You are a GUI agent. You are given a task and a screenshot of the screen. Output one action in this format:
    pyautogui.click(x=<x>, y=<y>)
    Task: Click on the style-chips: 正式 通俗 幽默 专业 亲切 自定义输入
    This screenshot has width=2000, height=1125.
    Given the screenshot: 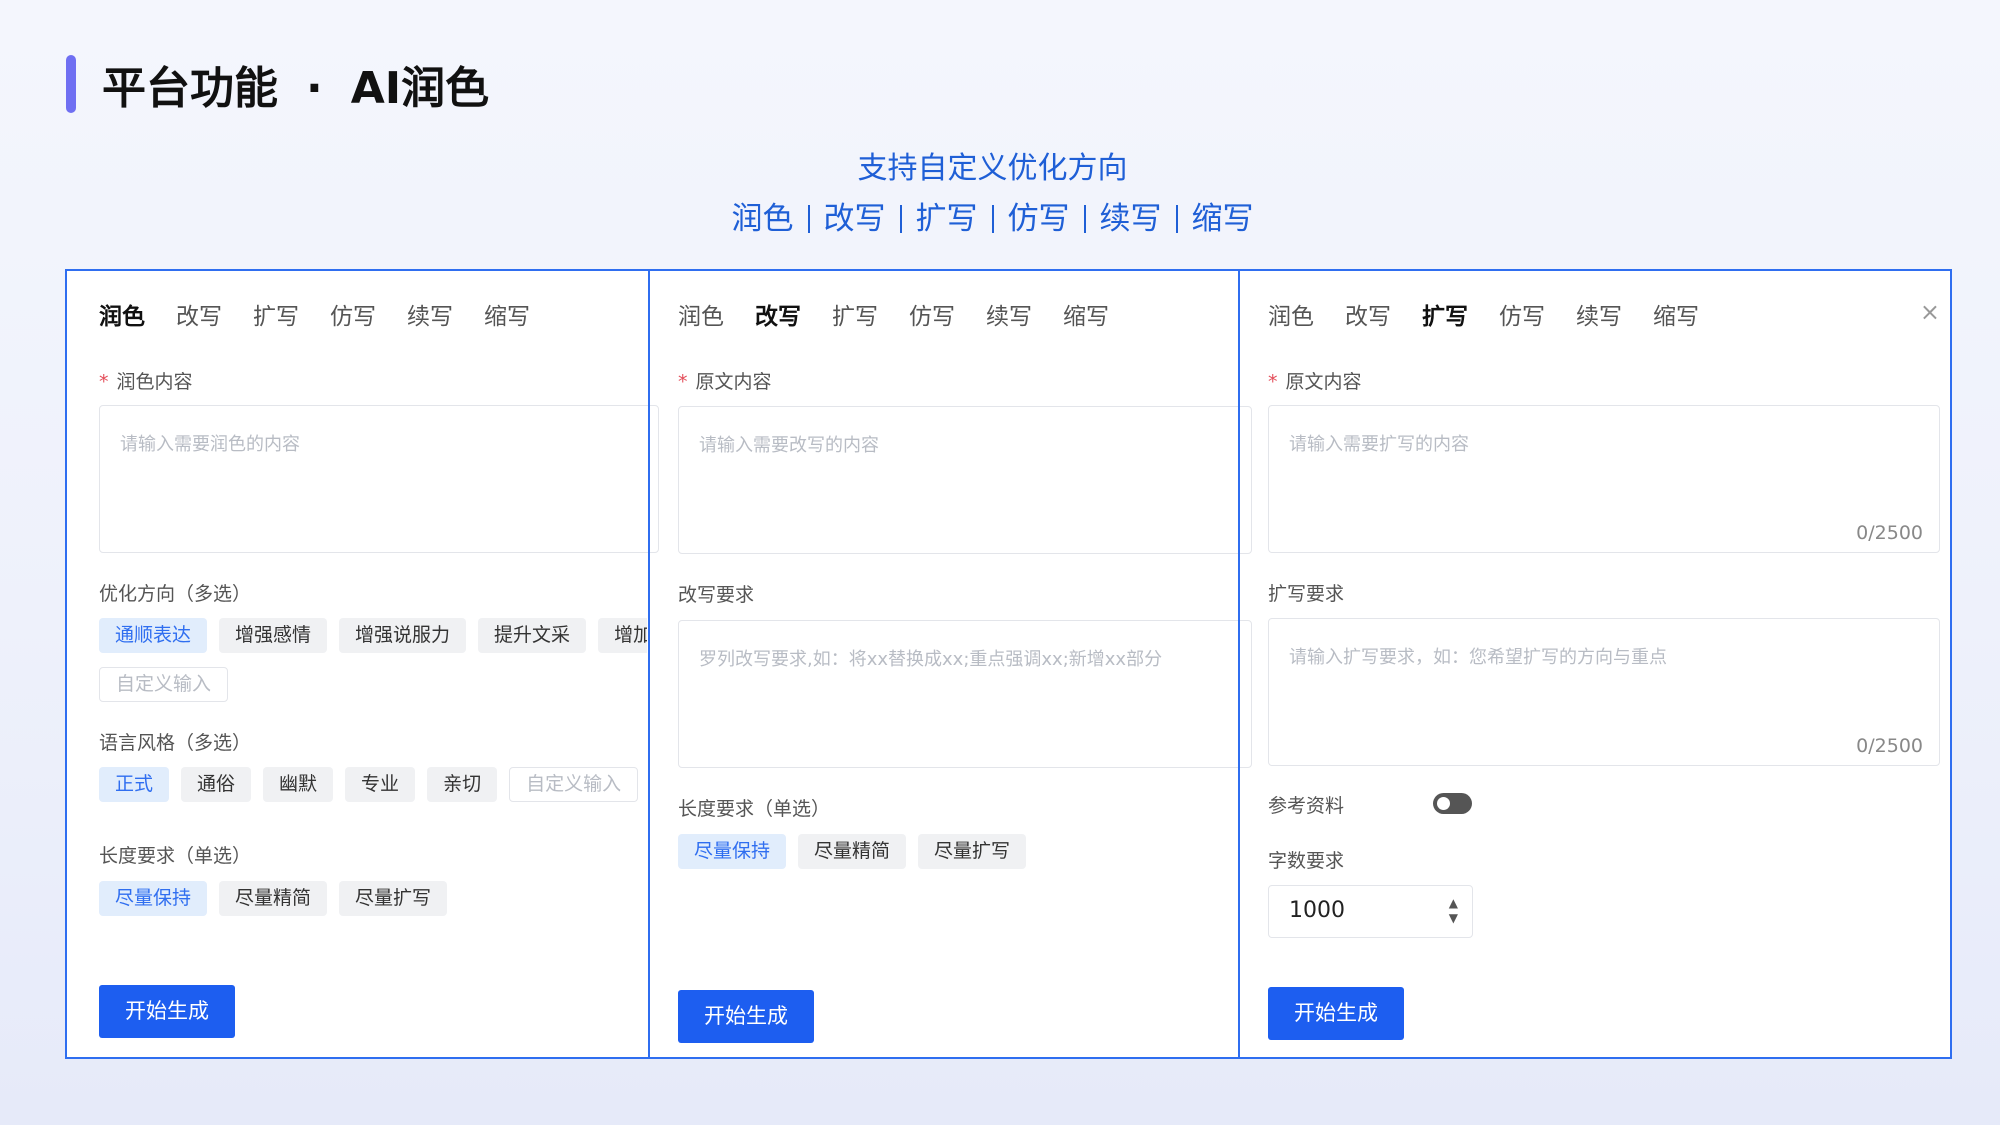 What is the action you would take?
    pyautogui.click(x=369, y=784)
    